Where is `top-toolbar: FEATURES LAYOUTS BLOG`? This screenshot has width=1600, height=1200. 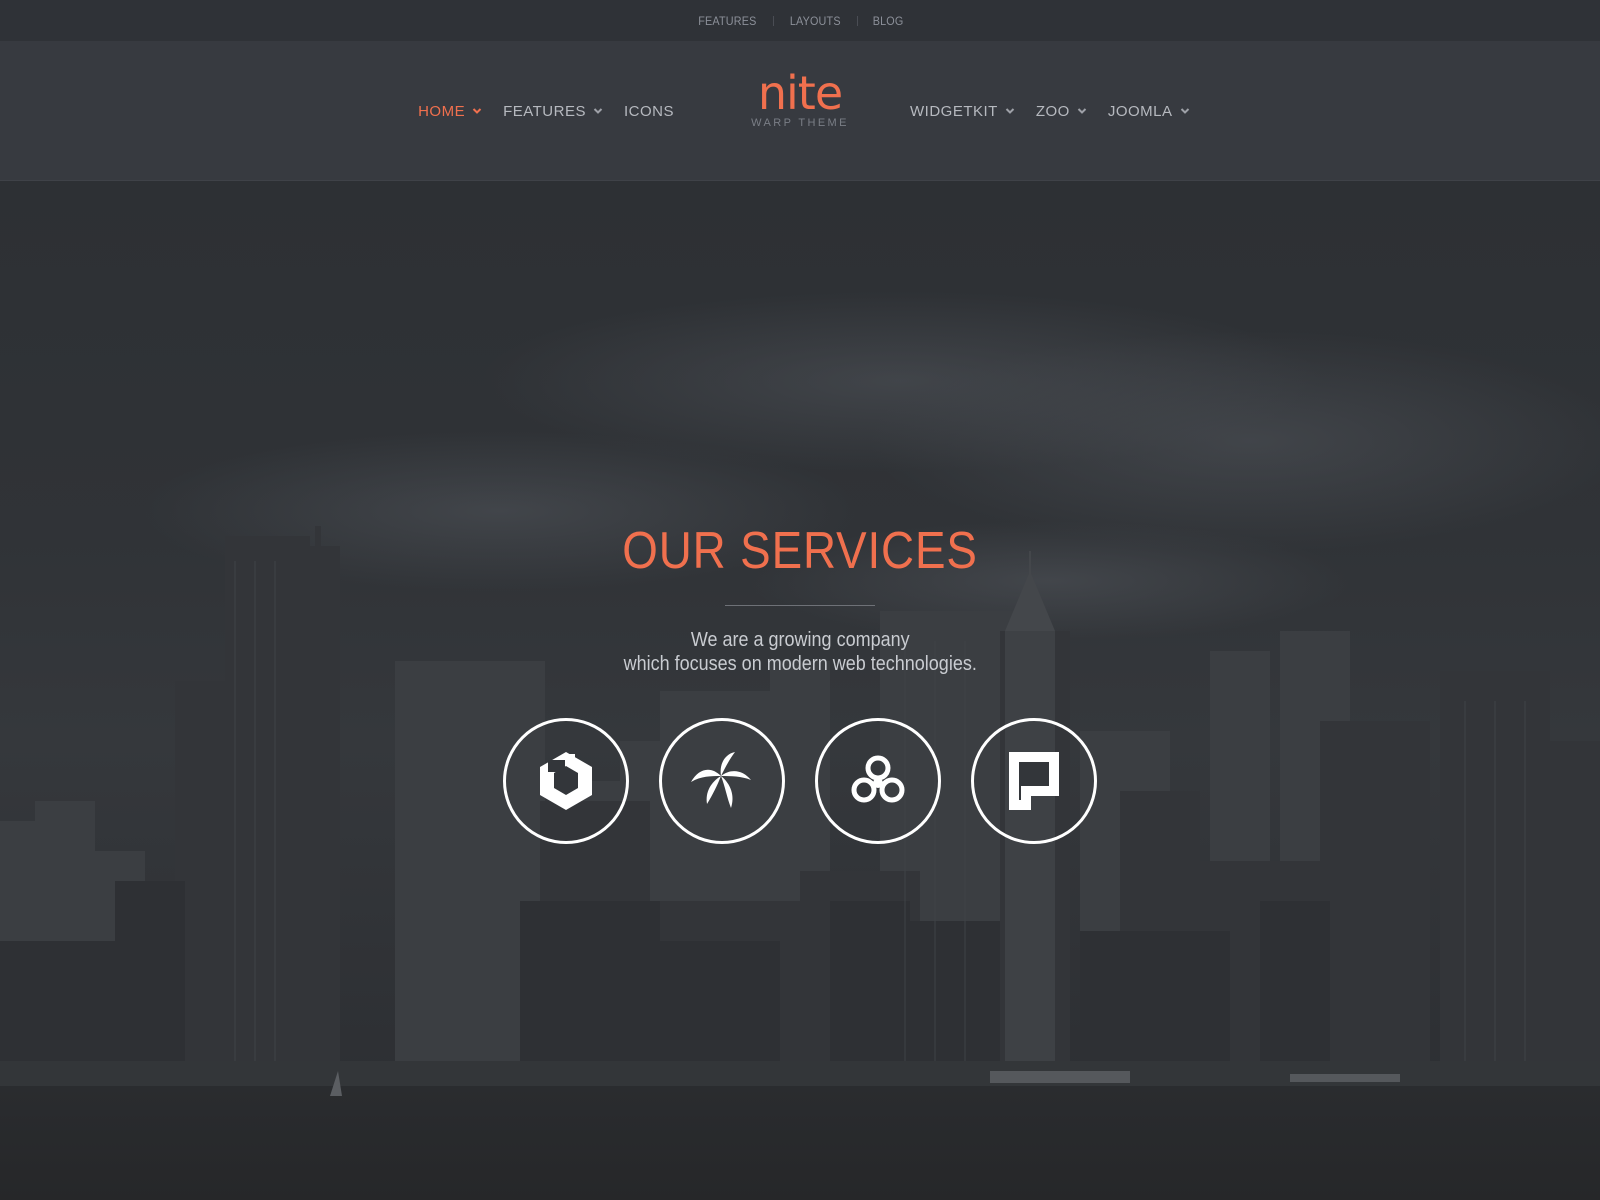
top-toolbar: FEATURES LAYOUTS BLOG is located at coordinates (800, 20).